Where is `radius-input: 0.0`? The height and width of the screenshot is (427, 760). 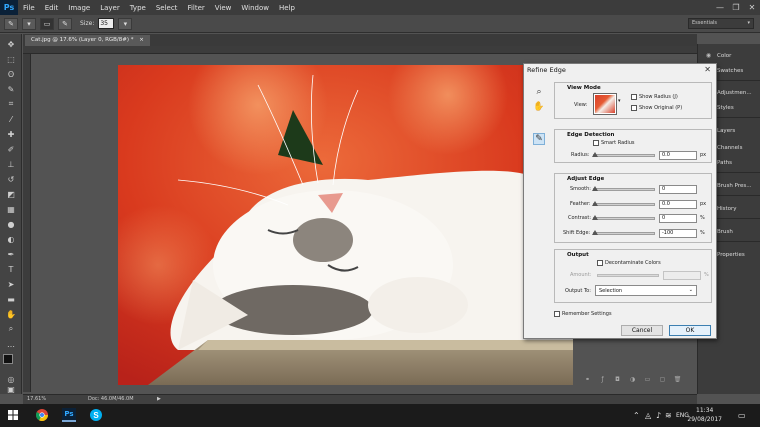 radius-input: 0.0 is located at coordinates (678, 155).